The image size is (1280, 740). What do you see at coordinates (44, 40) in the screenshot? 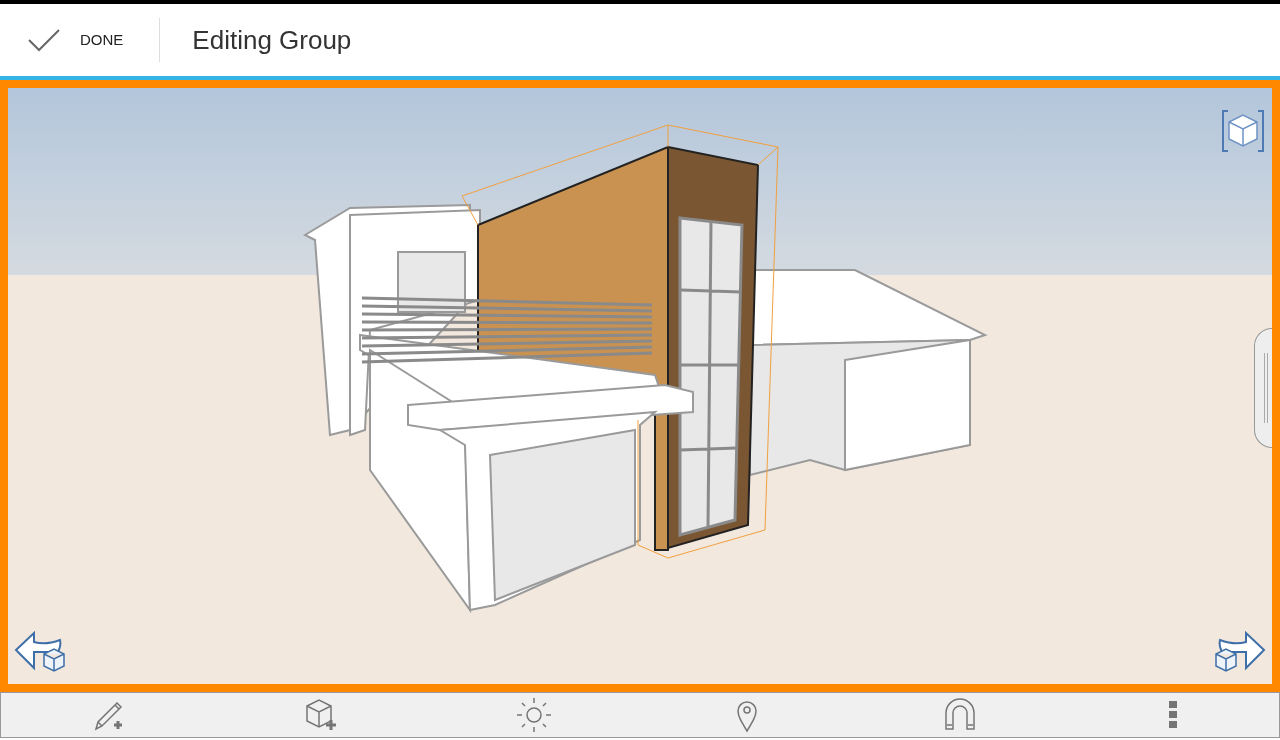
I see `checkmark-icon` at bounding box center [44, 40].